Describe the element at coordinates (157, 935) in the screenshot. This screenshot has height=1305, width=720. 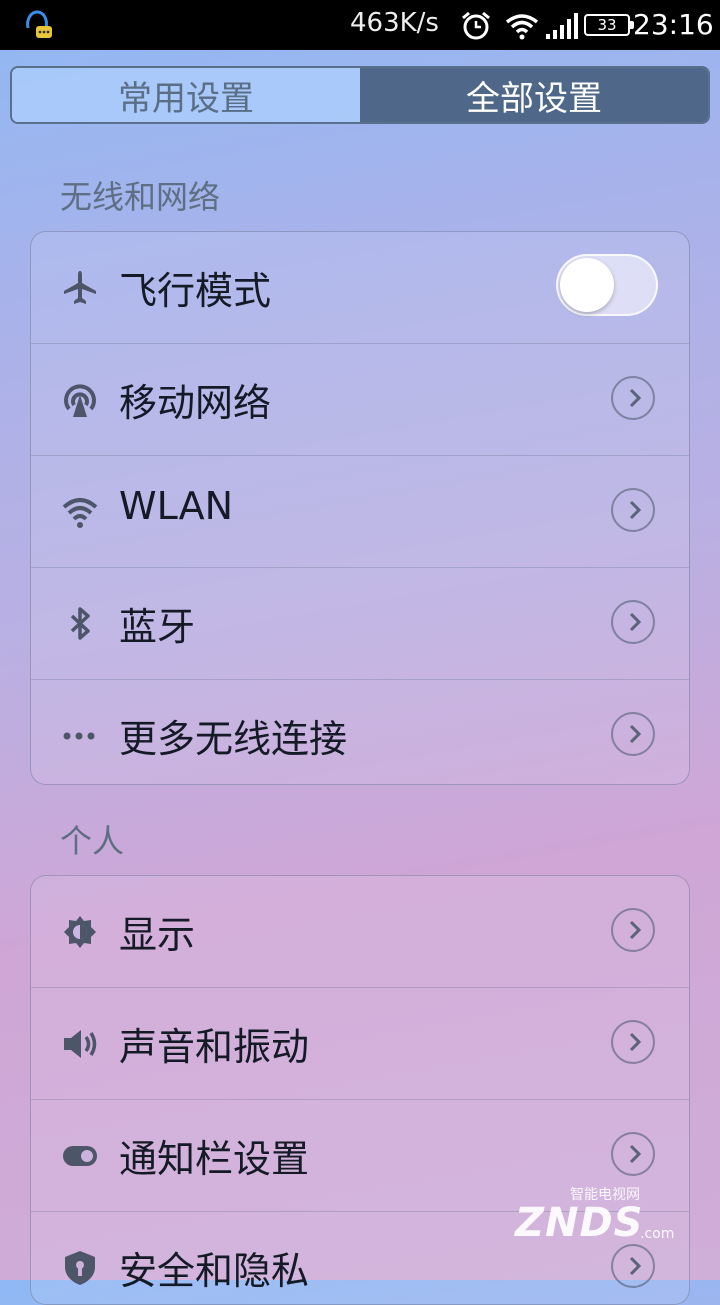
I see `setting-label: 显示` at that location.